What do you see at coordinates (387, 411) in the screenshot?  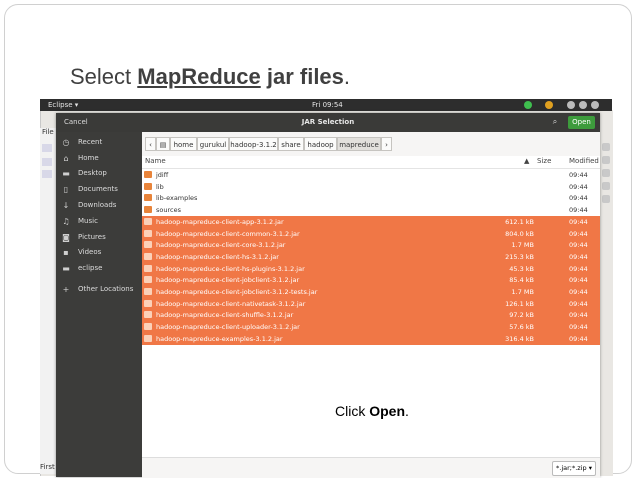 I see `caption-open: Open` at bounding box center [387, 411].